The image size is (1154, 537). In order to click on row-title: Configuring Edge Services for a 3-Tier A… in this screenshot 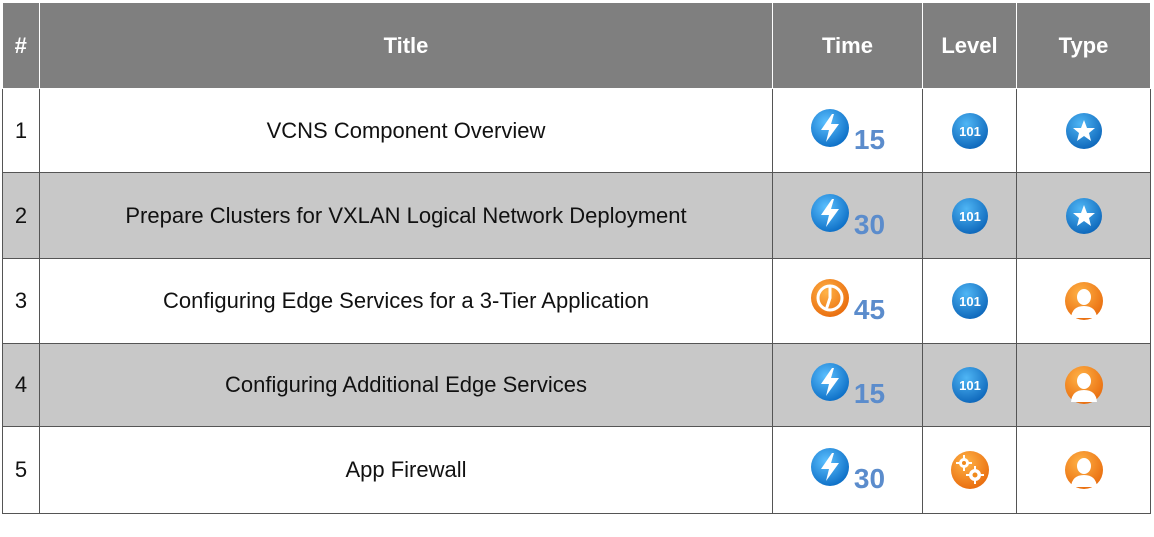, I will do `click(406, 301)`.